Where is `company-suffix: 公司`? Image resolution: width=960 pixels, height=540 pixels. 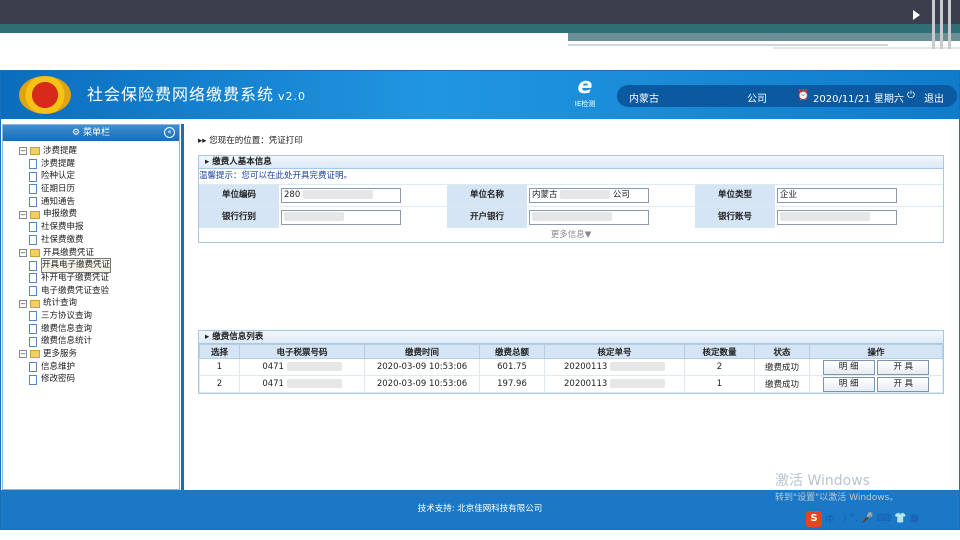
company-suffix: 公司 is located at coordinates (757, 99).